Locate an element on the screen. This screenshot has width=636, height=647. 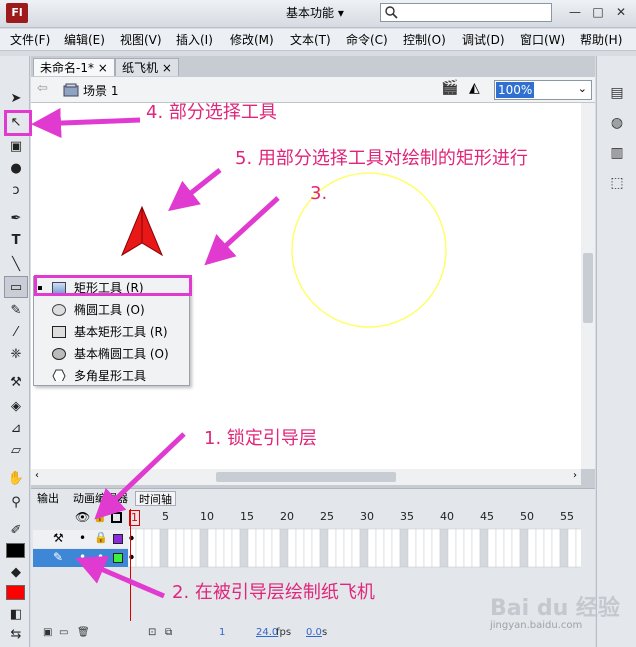
rectangle-tool-icon: ▭ is located at coordinates (16, 287).